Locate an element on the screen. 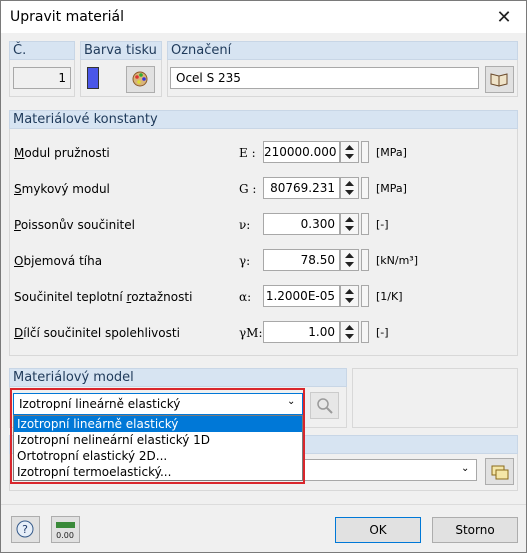 Image resolution: width=527 pixels, height=553 pixels. number-header: Č. is located at coordinates (42, 50).